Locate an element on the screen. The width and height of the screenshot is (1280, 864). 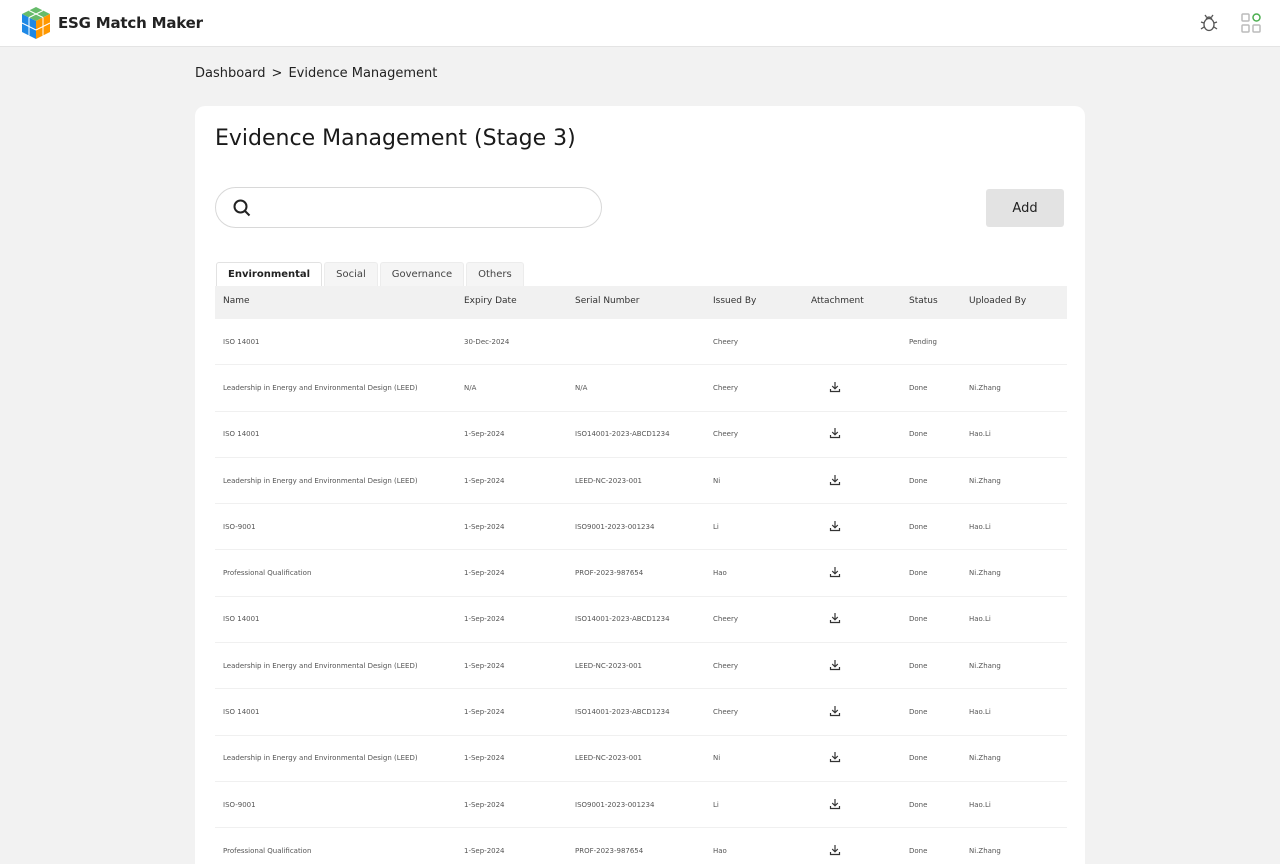
column-header-expiry-date: Expiry Date is located at coordinates (490, 301).